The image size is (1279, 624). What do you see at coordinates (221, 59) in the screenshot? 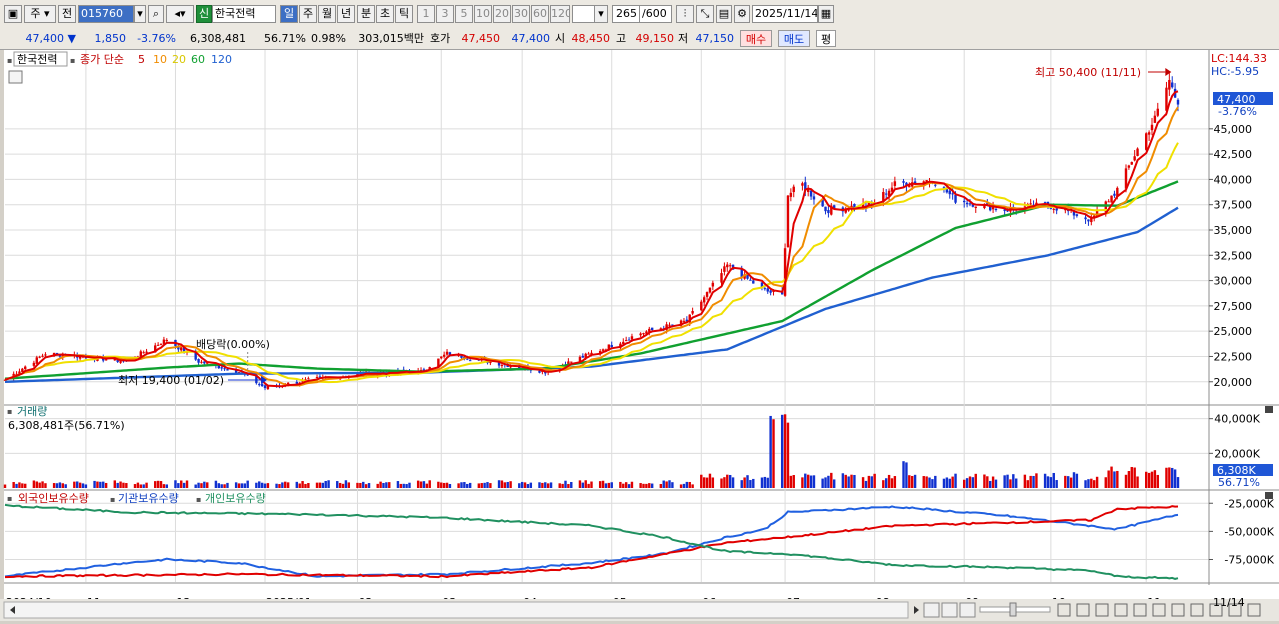
I see `ma120-label: 120` at bounding box center [221, 59].